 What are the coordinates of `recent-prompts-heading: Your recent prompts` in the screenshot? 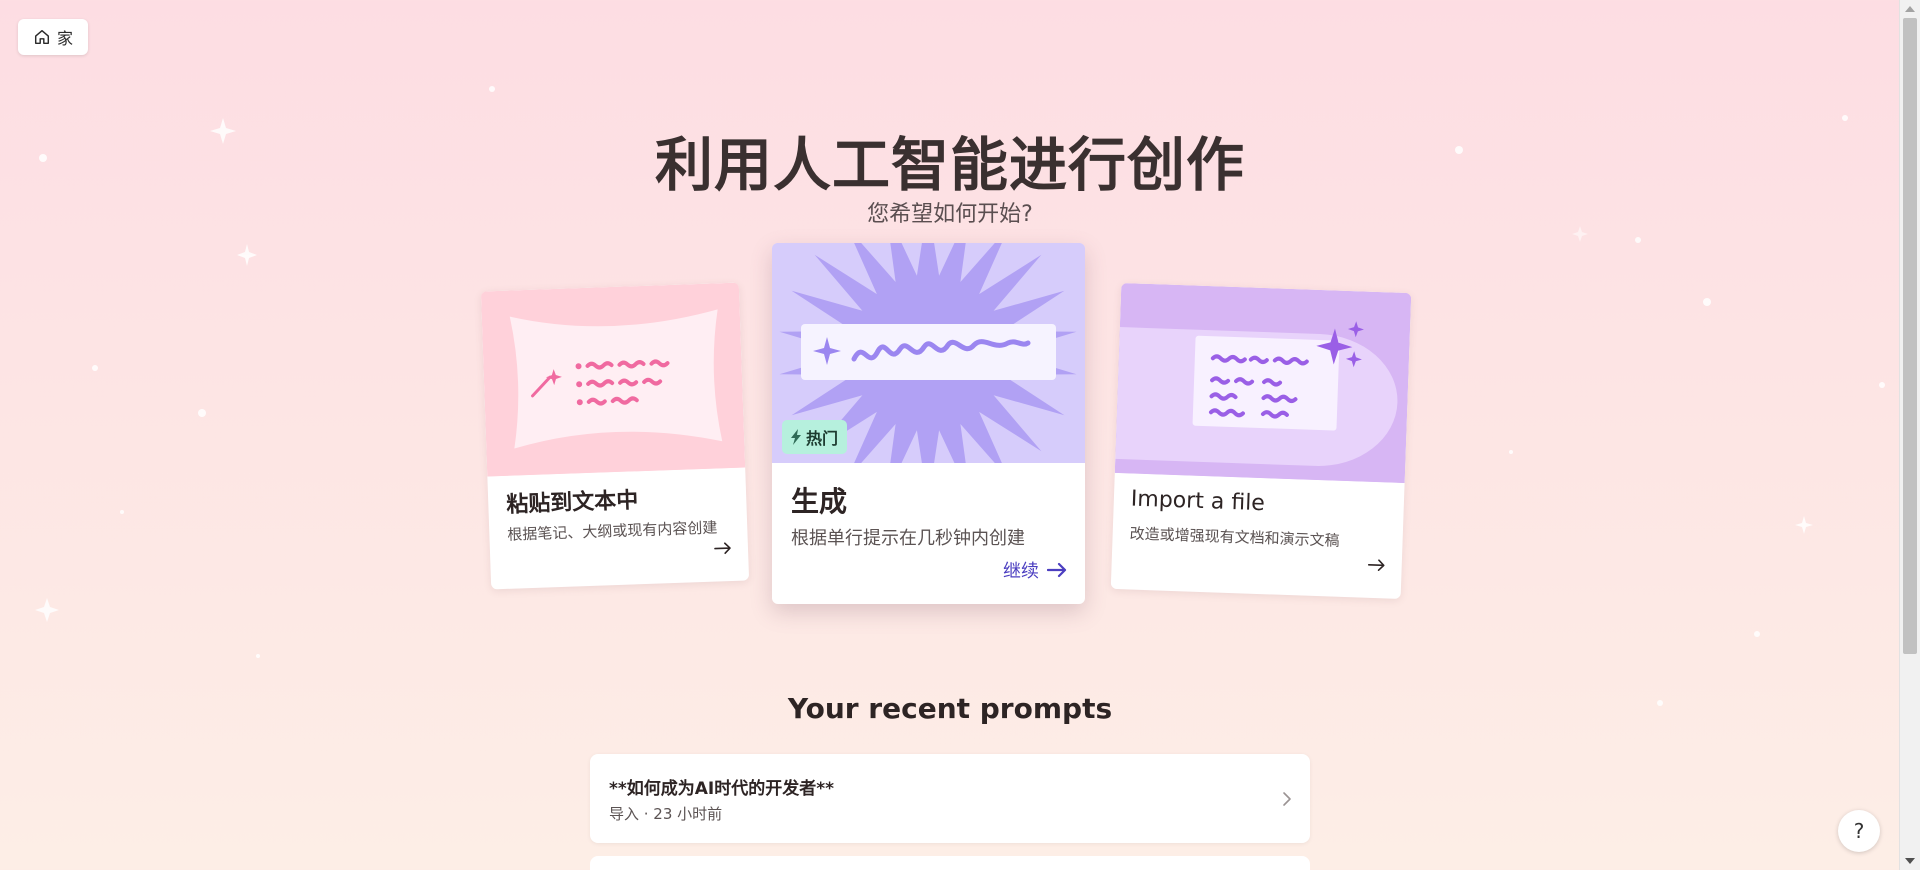 It's located at (950, 708).